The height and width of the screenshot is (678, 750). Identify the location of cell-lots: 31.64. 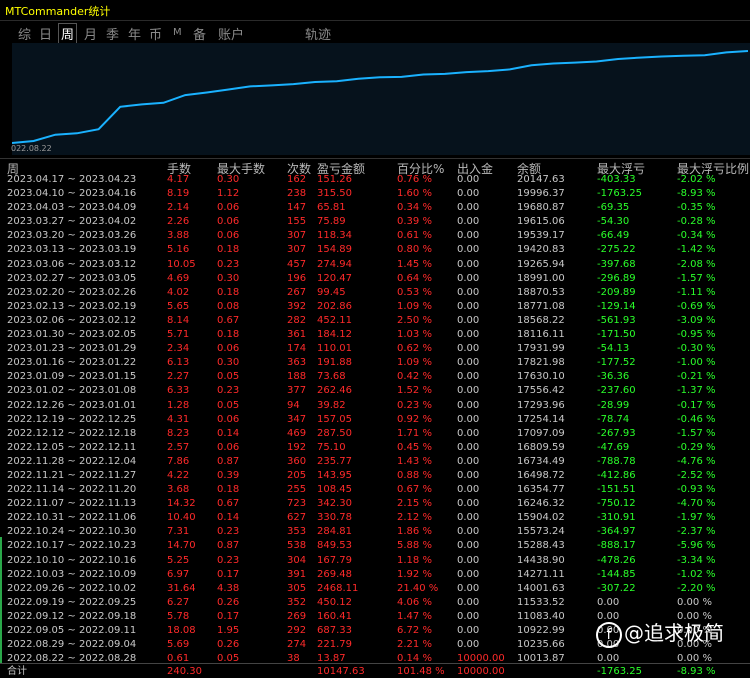
(181, 588).